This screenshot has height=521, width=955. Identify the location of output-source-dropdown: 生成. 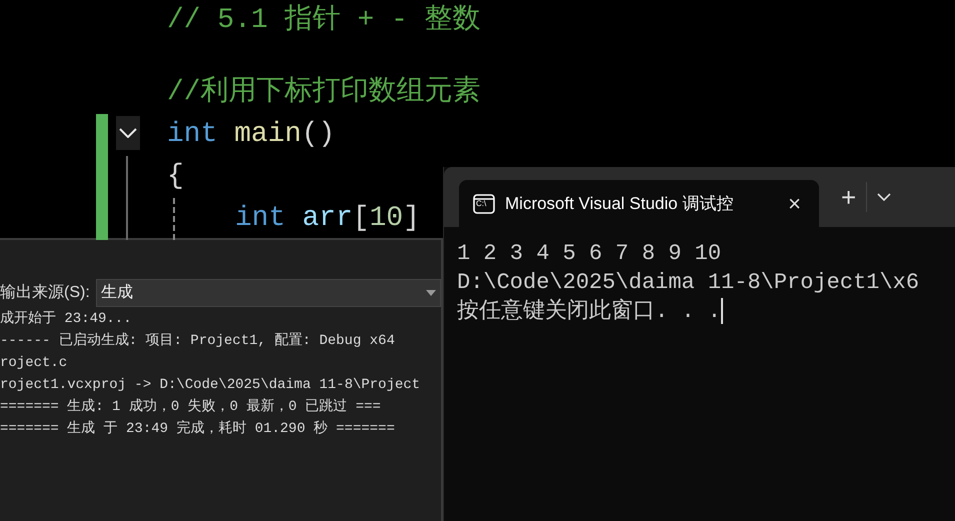
(268, 293).